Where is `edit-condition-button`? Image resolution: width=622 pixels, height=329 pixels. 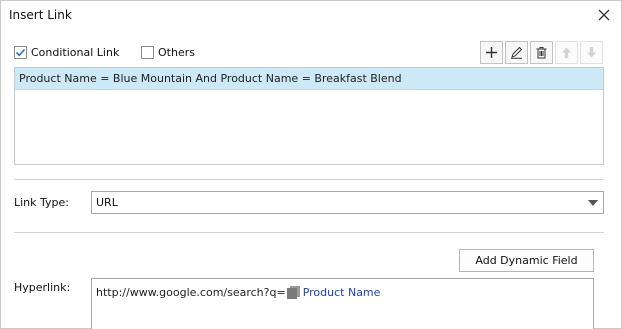 edit-condition-button is located at coordinates (516, 52).